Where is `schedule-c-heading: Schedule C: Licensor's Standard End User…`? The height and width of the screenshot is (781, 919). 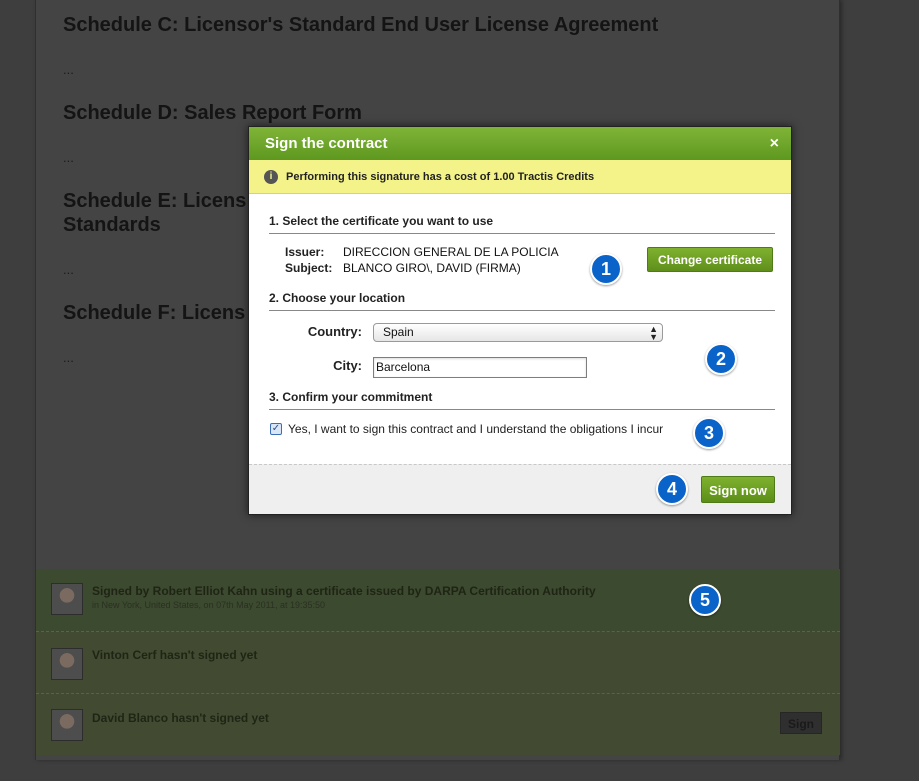 schedule-c-heading: Schedule C: Licensor's Standard End User… is located at coordinates (361, 25).